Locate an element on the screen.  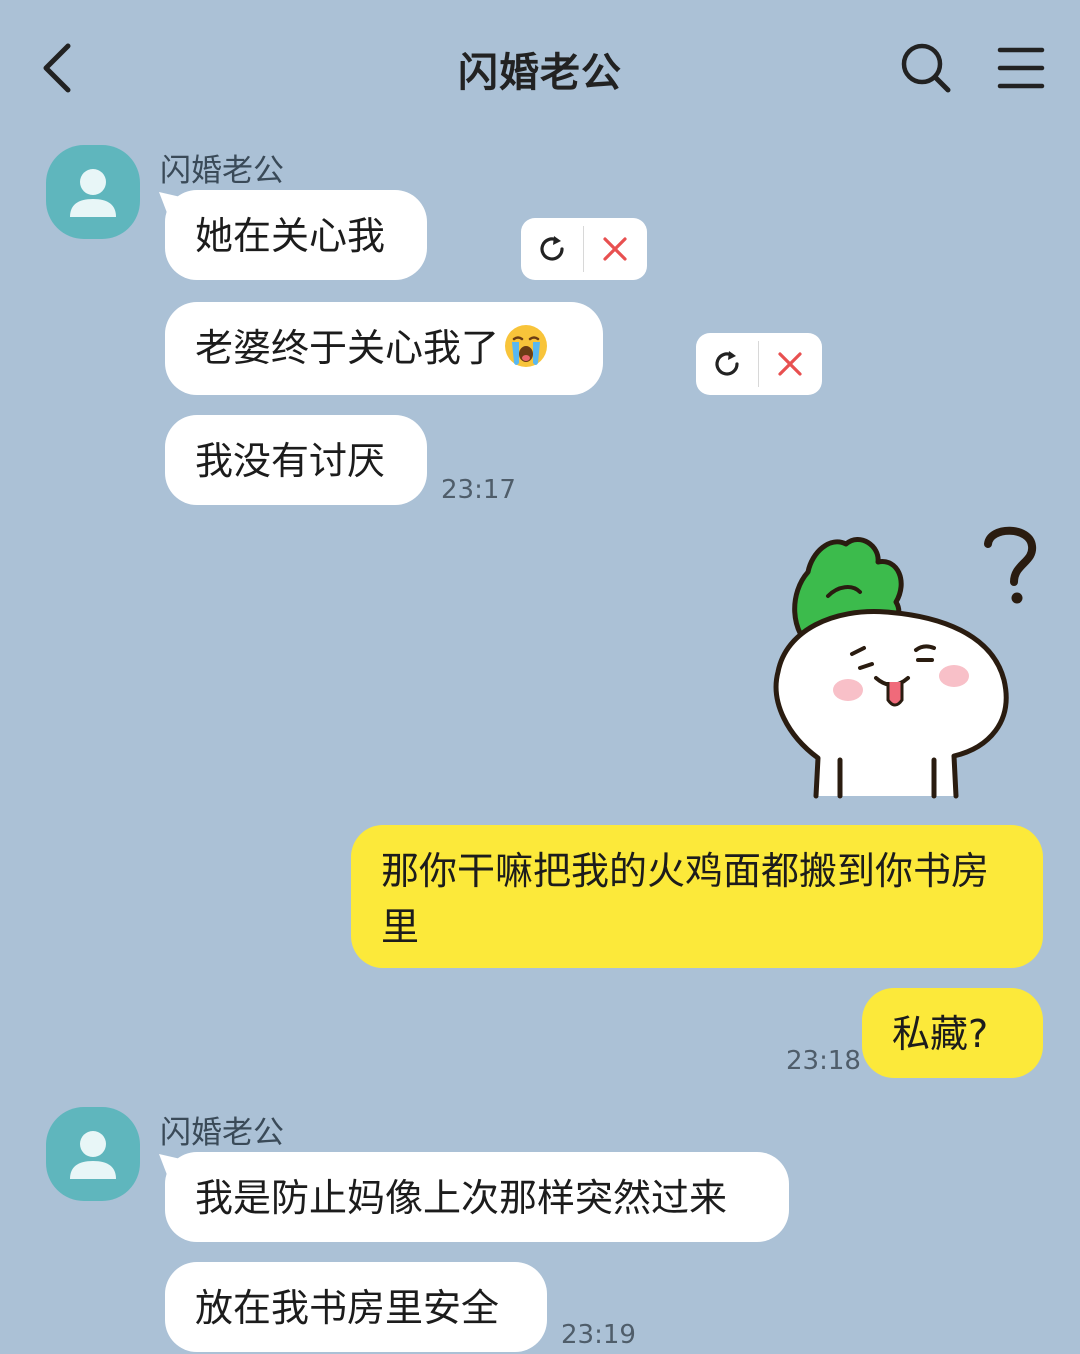
my-message-bubble: 私藏? is located at coordinates (952, 1033).